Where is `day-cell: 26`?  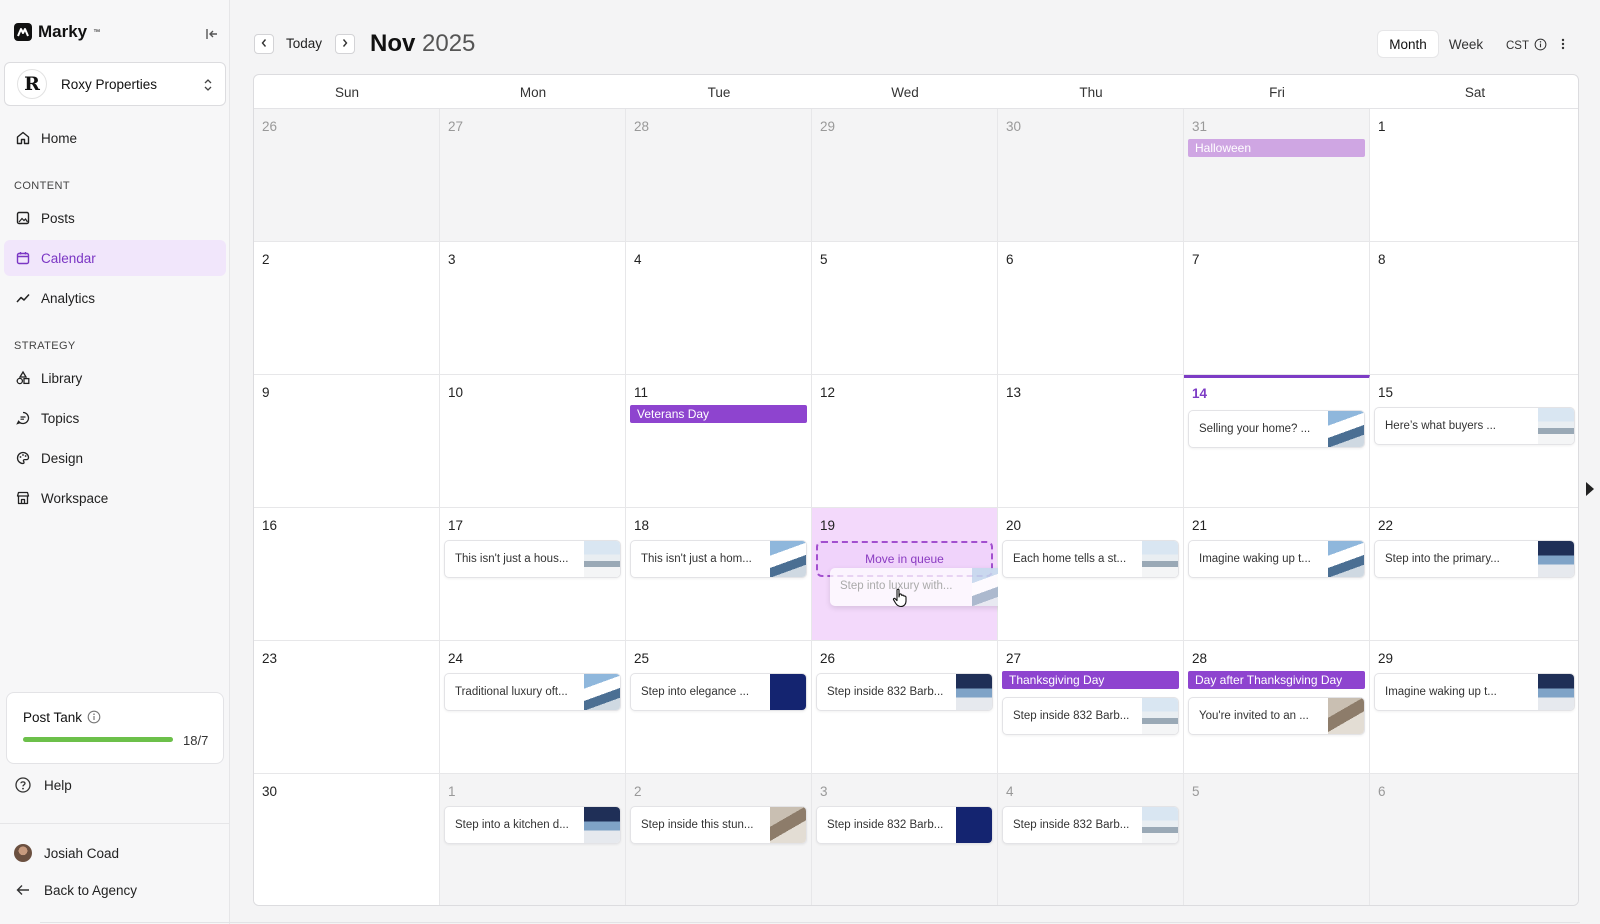
day-cell: 26 is located at coordinates (347, 175).